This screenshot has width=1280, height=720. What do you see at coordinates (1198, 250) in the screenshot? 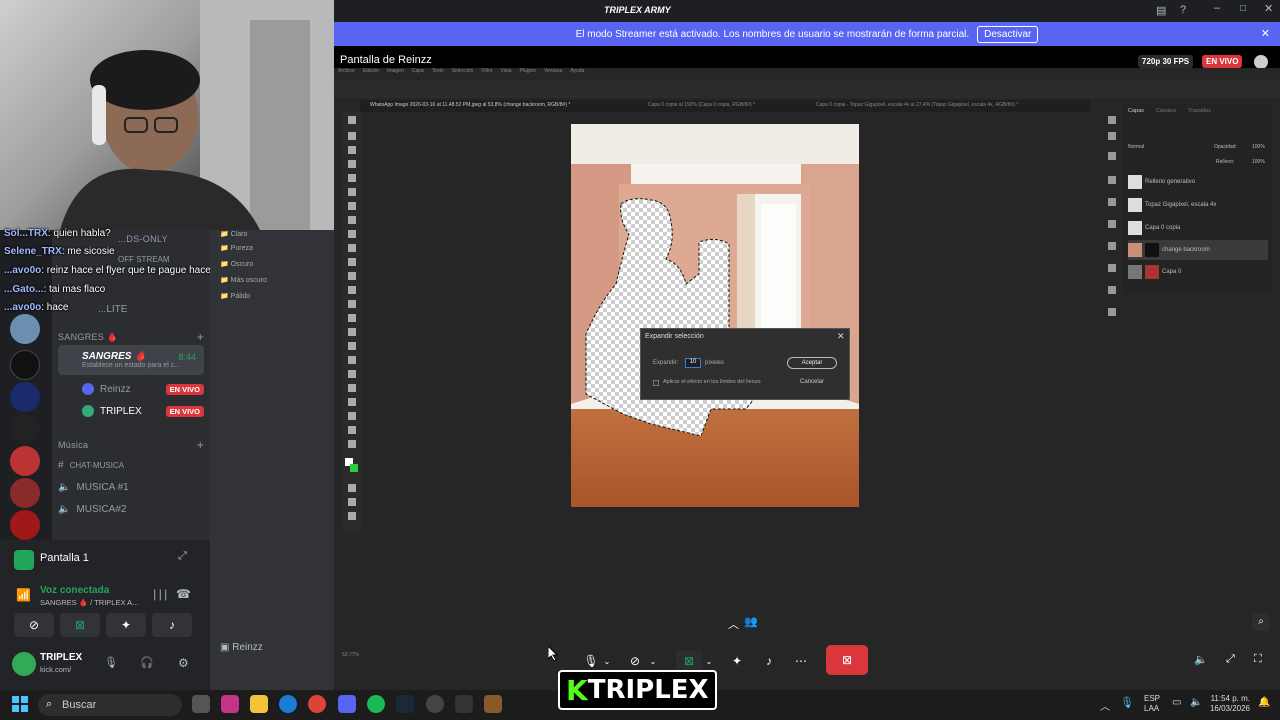
I see `layer-row-selected: change backroom` at bounding box center [1198, 250].